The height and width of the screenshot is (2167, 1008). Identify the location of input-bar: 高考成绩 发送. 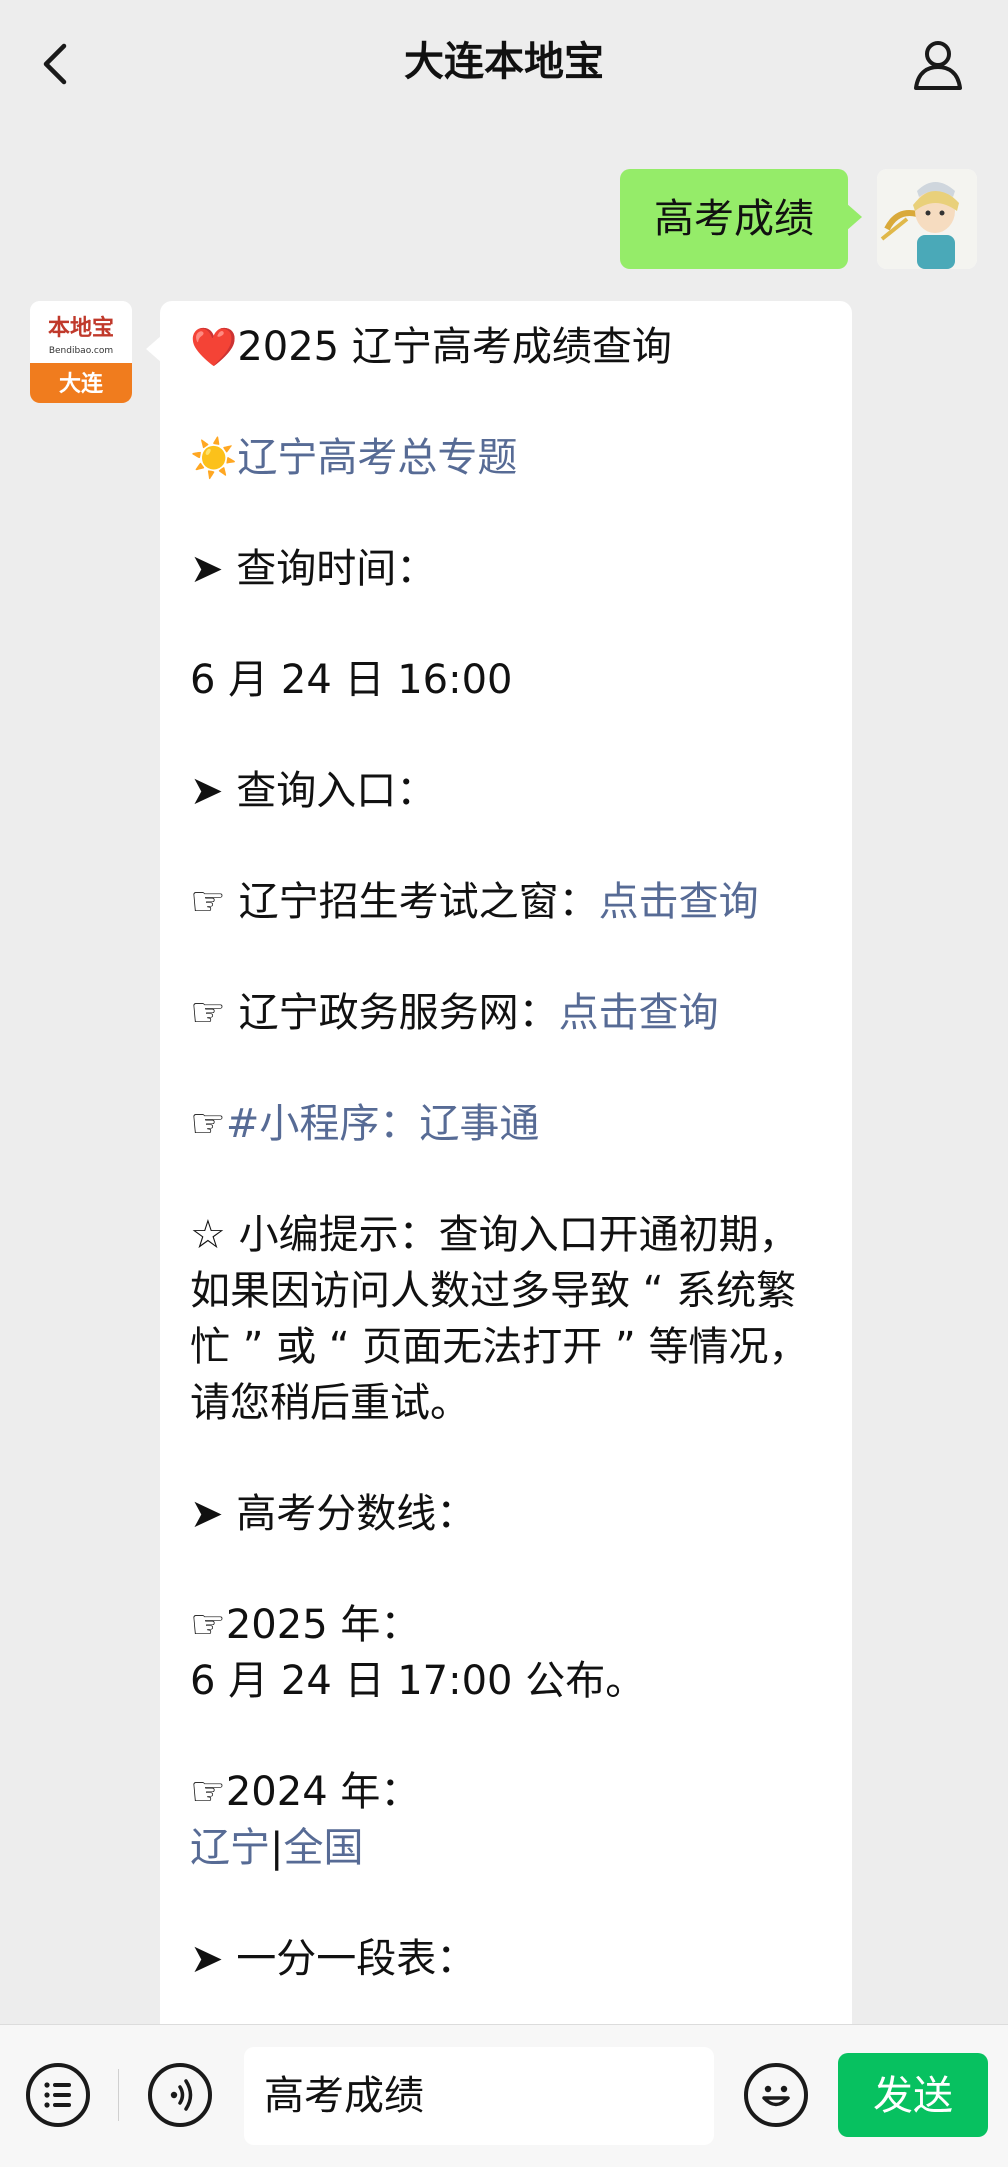
(504, 2095).